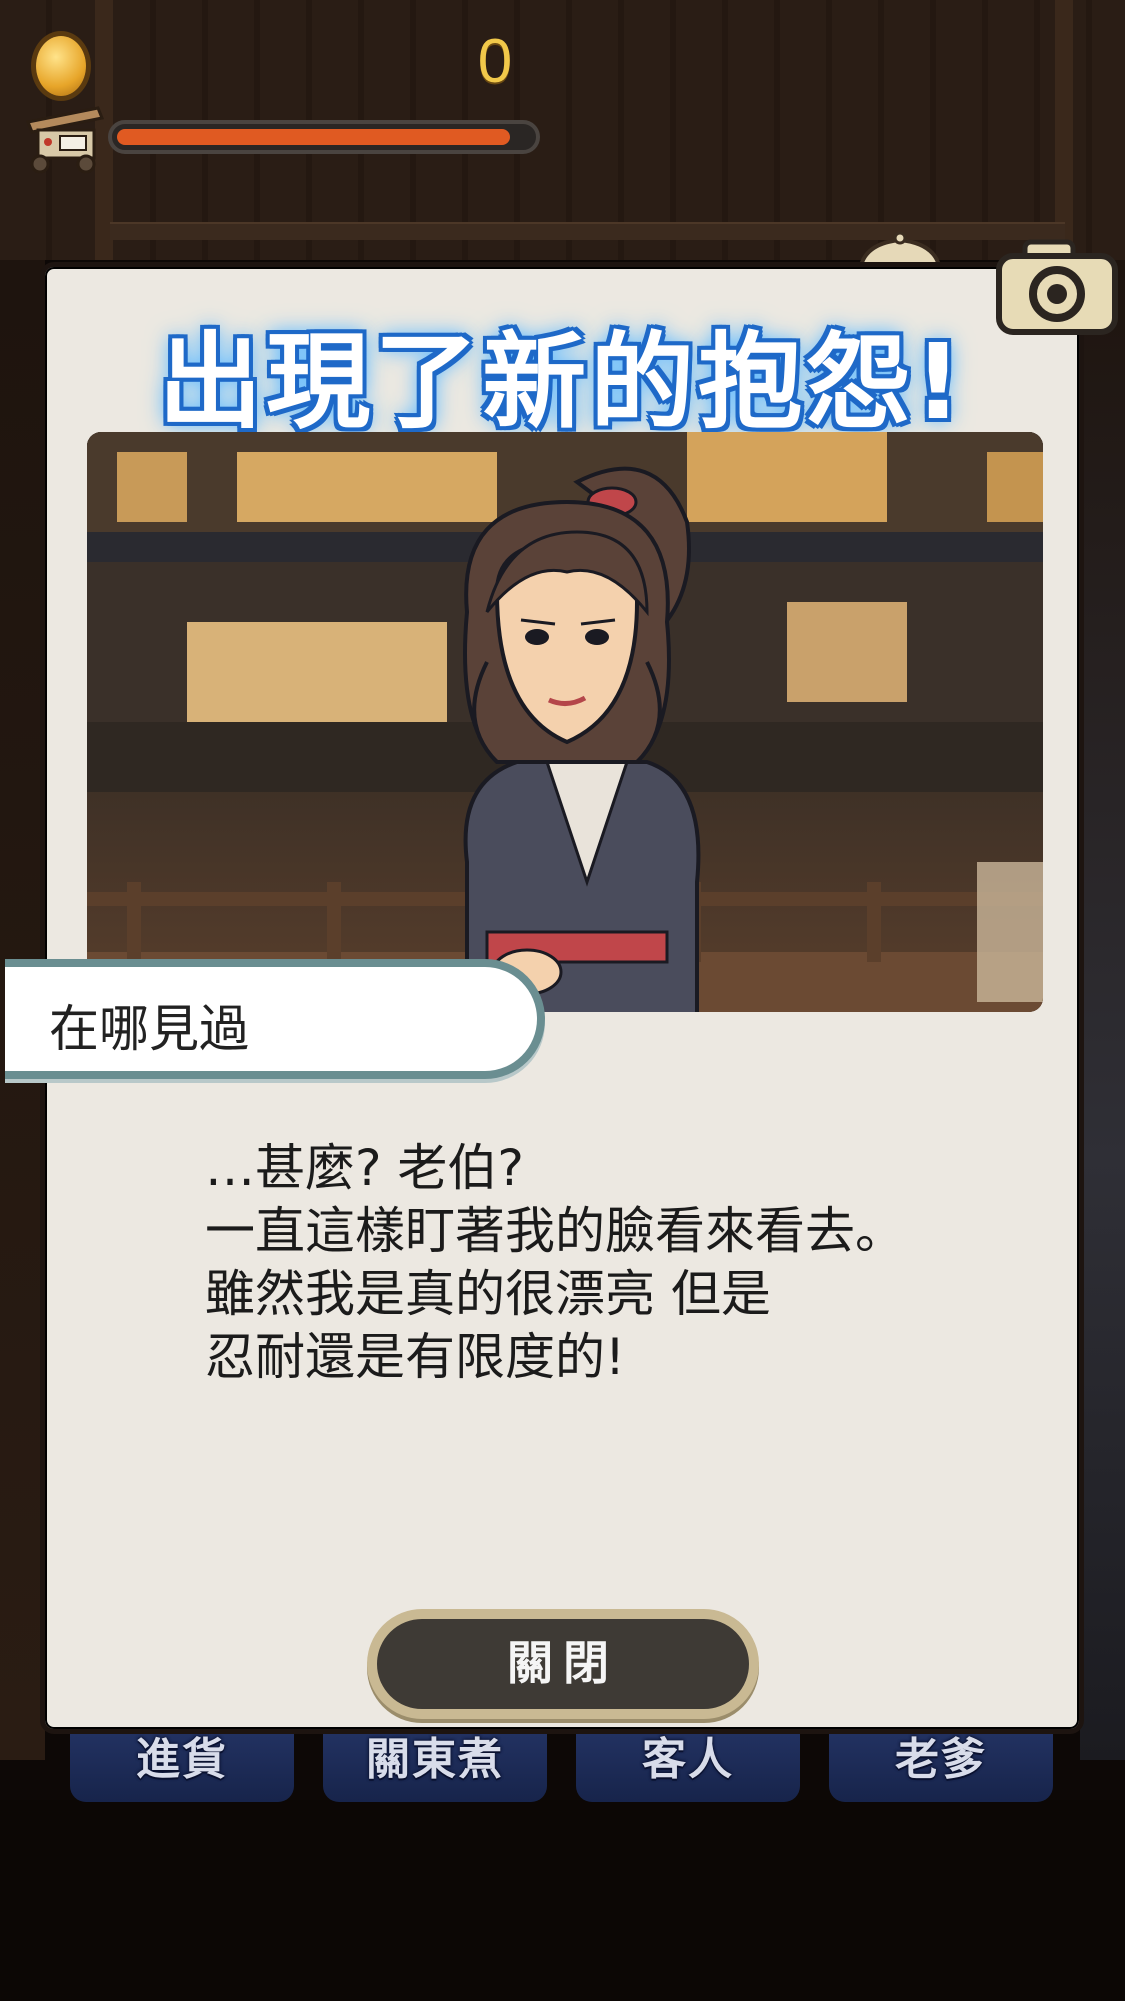 This screenshot has width=1125, height=2001. I want to click on character-name-plate: 在哪見過, so click(275, 1019).